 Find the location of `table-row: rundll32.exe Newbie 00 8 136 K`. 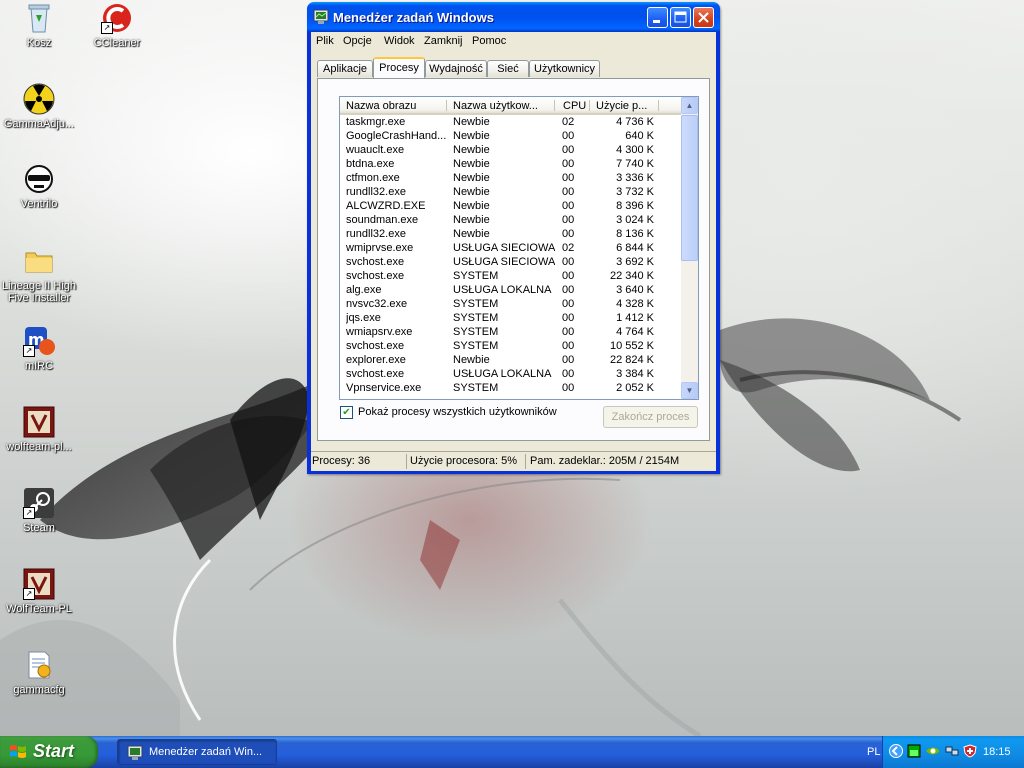

table-row: rundll32.exe Newbie 00 8 136 K is located at coordinates (510, 234).